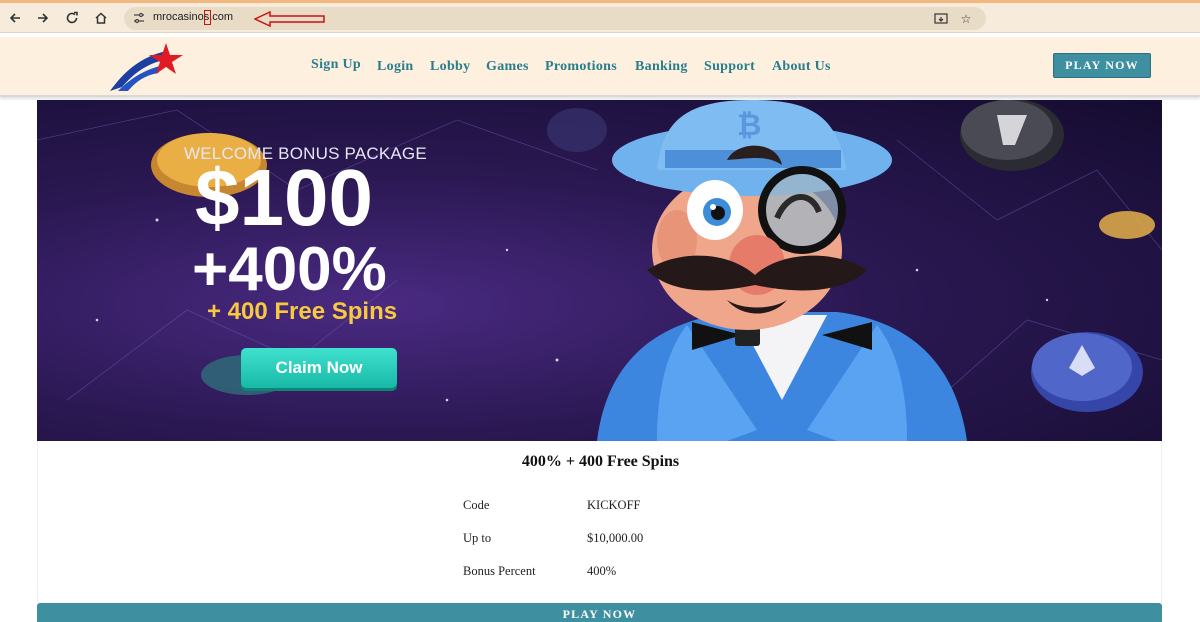 The width and height of the screenshot is (1200, 622). I want to click on nav-login: Login, so click(395, 67).